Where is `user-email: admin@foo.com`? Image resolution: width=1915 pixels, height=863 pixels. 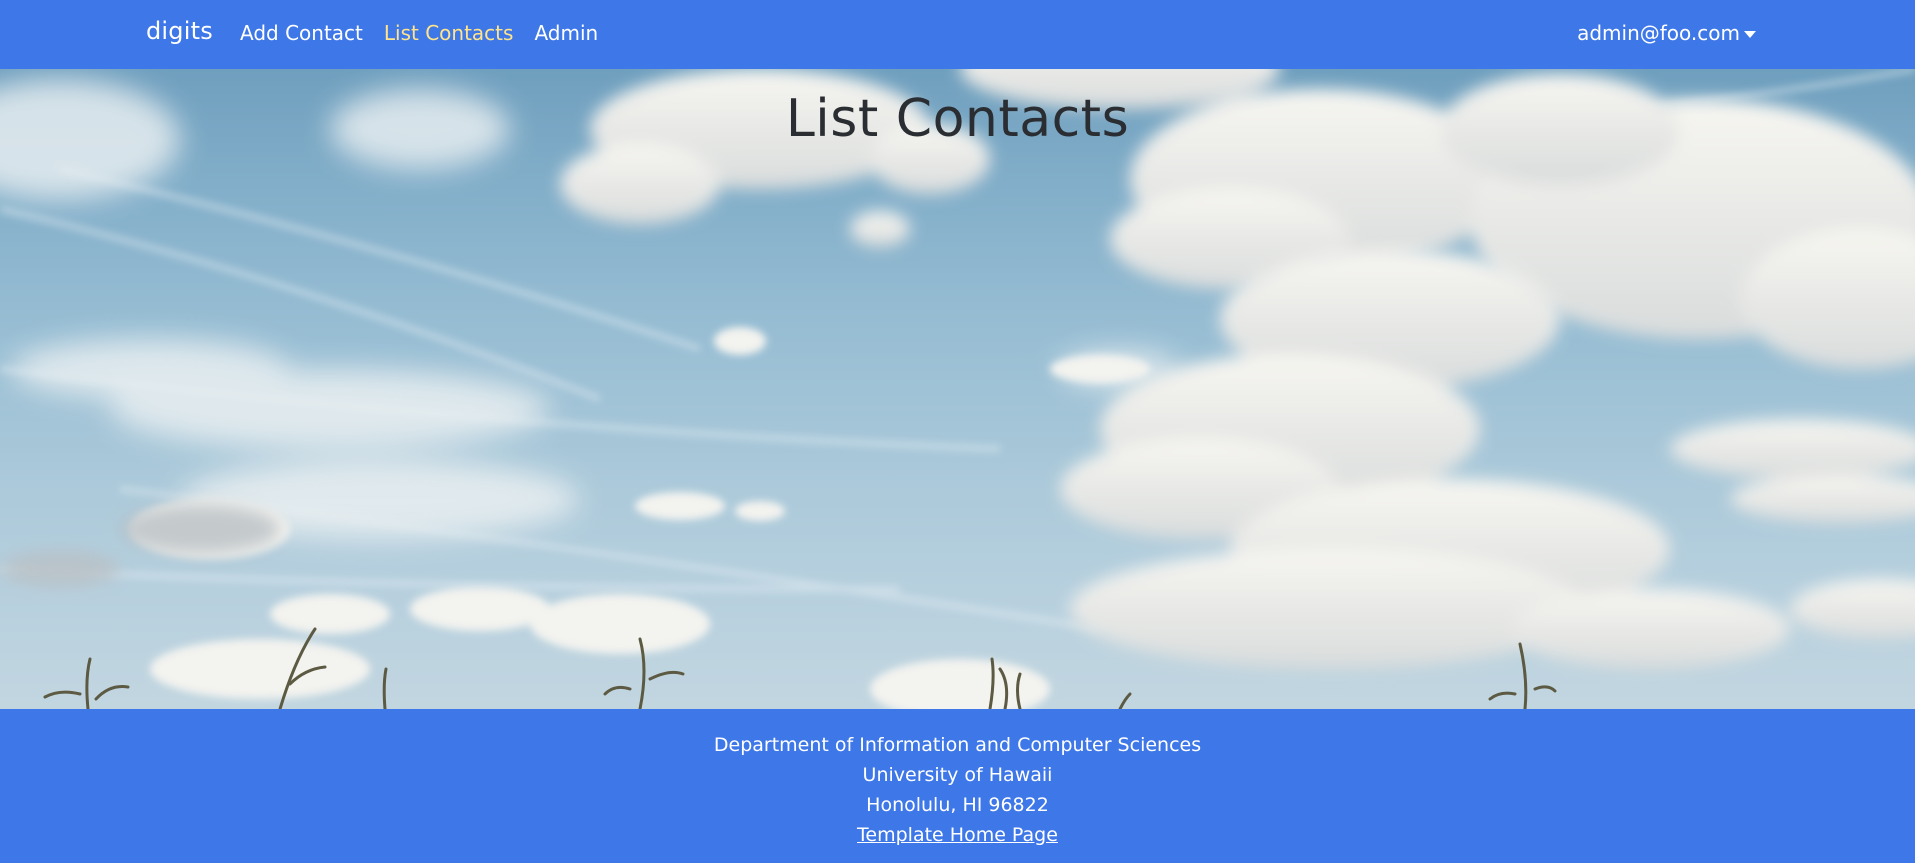
user-email: admin@foo.com is located at coordinates (1658, 33).